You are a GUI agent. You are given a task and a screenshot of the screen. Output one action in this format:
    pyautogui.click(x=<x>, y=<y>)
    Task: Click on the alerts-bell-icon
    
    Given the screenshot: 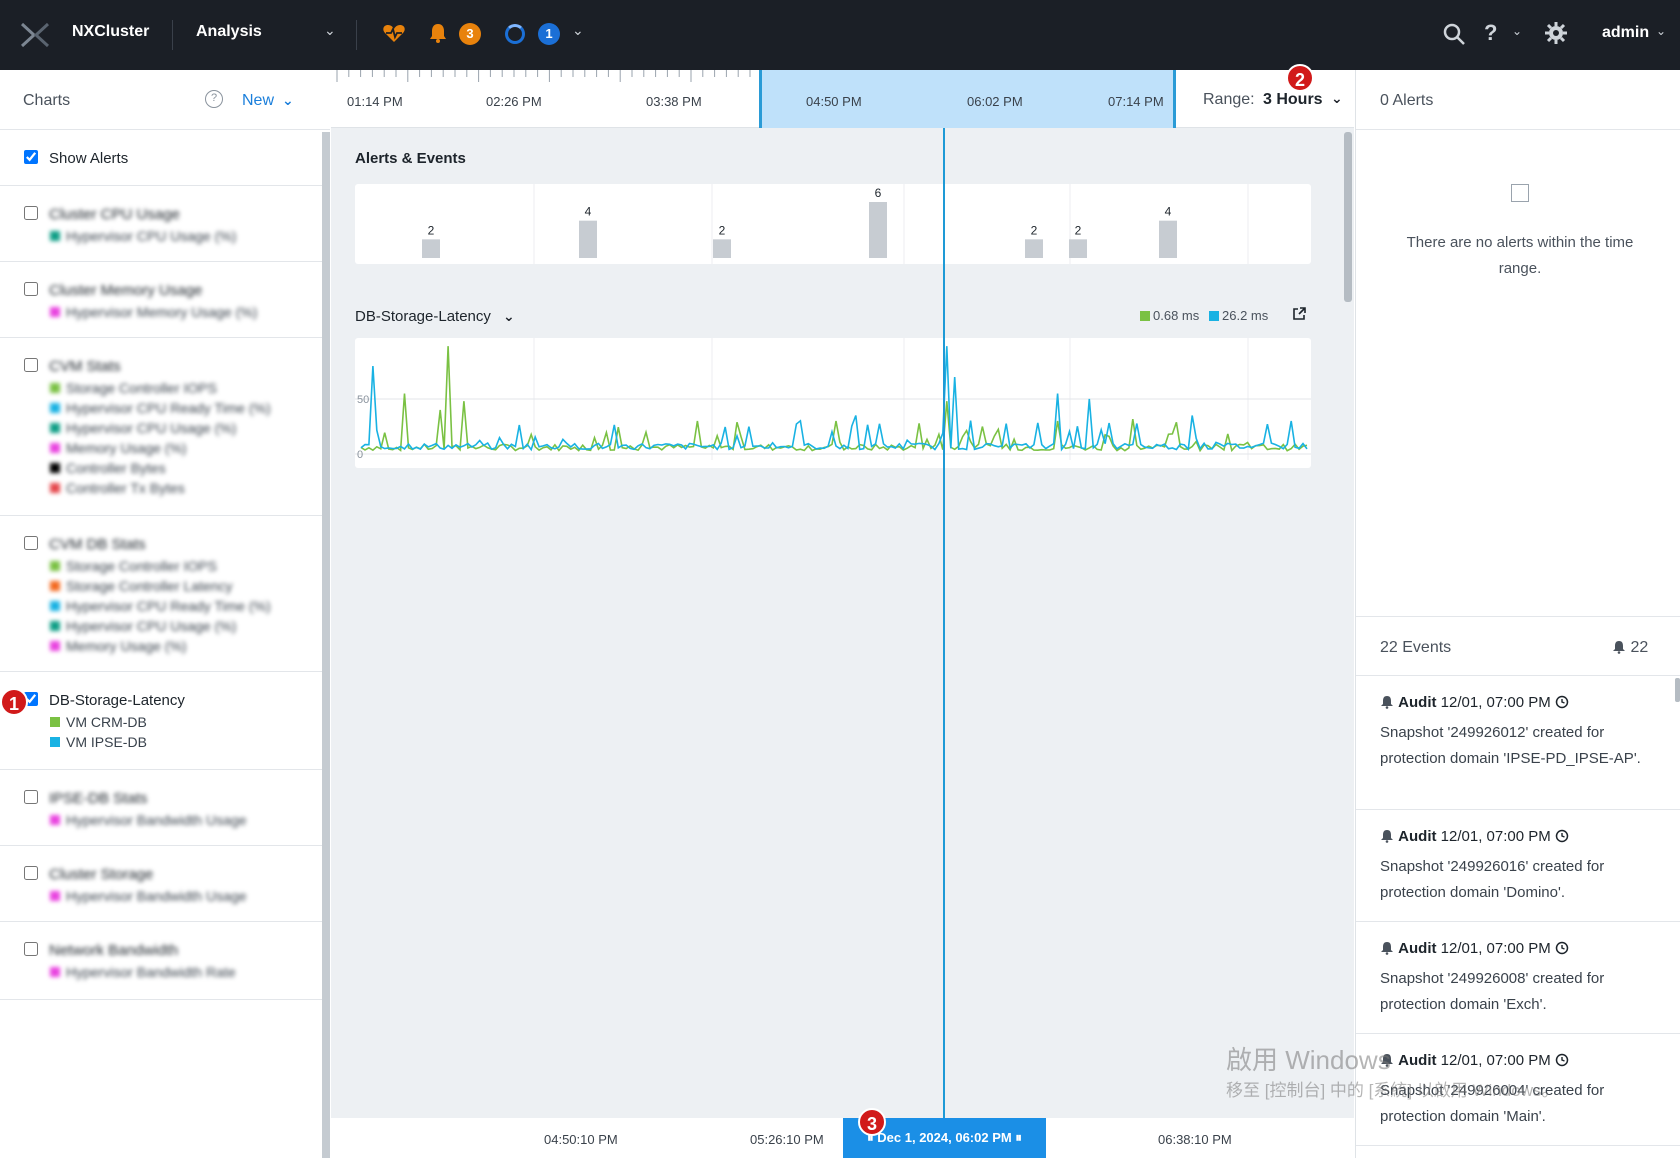 What is the action you would take?
    pyautogui.click(x=438, y=33)
    